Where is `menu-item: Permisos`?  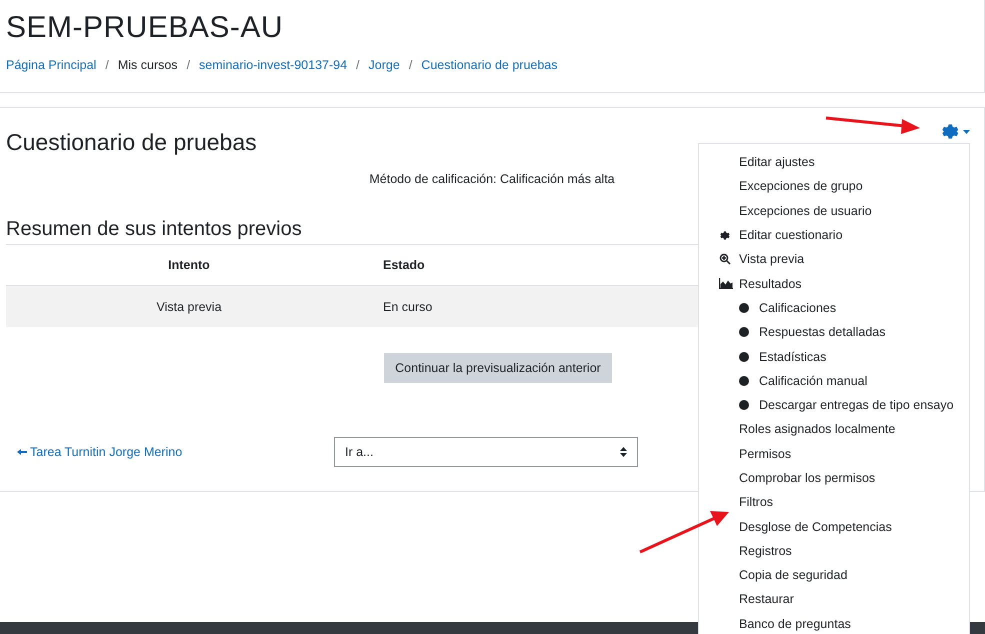 menu-item: Permisos is located at coordinates (834, 454).